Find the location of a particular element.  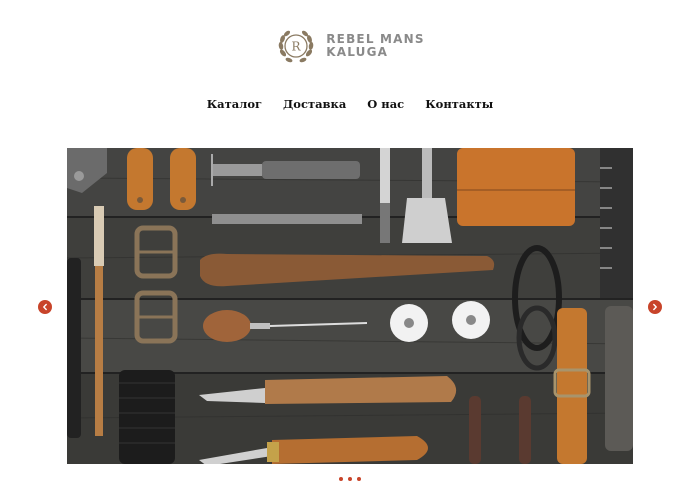

logo-text: REBEL MANS KALUGA is located at coordinates (375, 46).